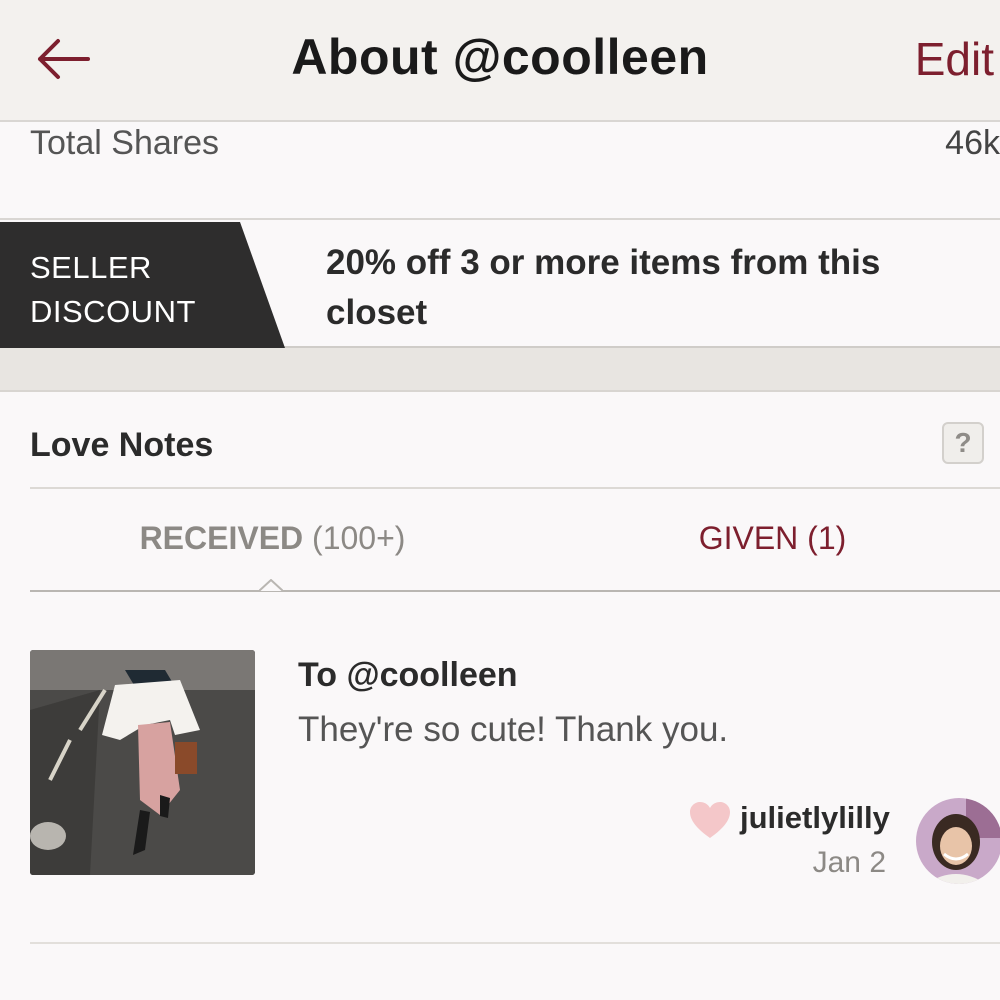  I want to click on note-message: They're so cute! Thank you., so click(513, 729).